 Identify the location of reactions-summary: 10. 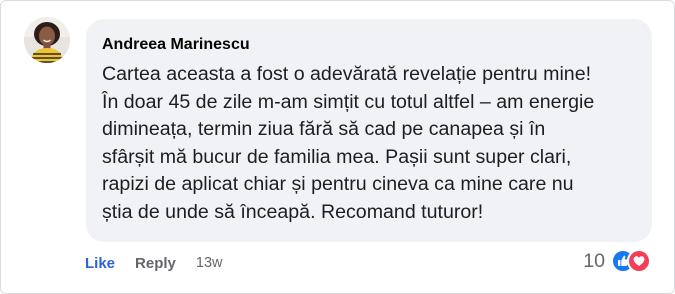
(617, 261).